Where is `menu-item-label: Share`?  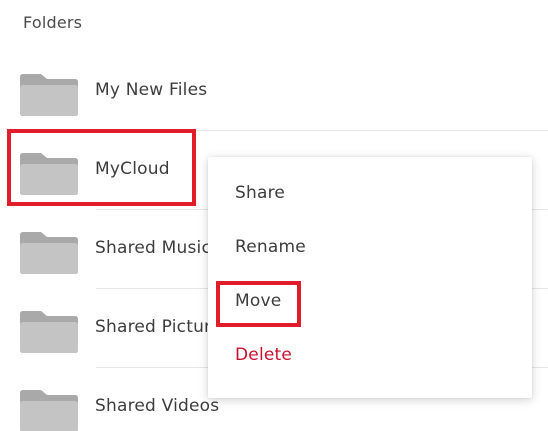
menu-item-label: Share is located at coordinates (260, 193).